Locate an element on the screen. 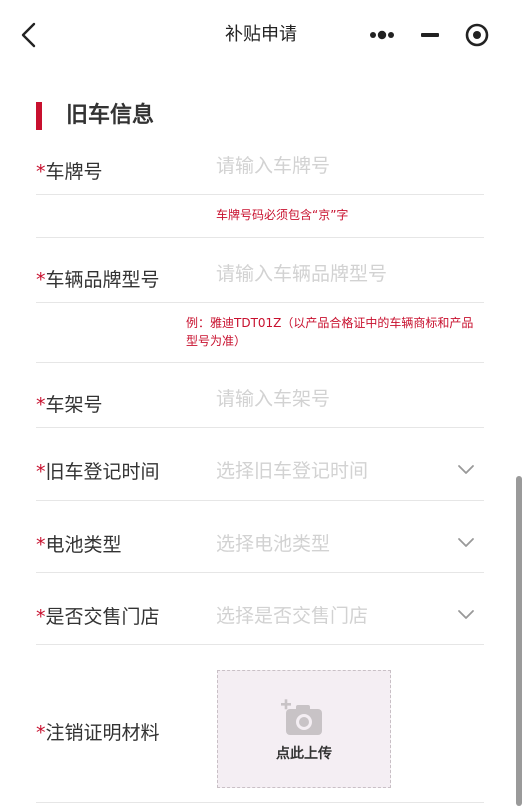  store-return-label: *是否交售门店 is located at coordinates (98, 617).